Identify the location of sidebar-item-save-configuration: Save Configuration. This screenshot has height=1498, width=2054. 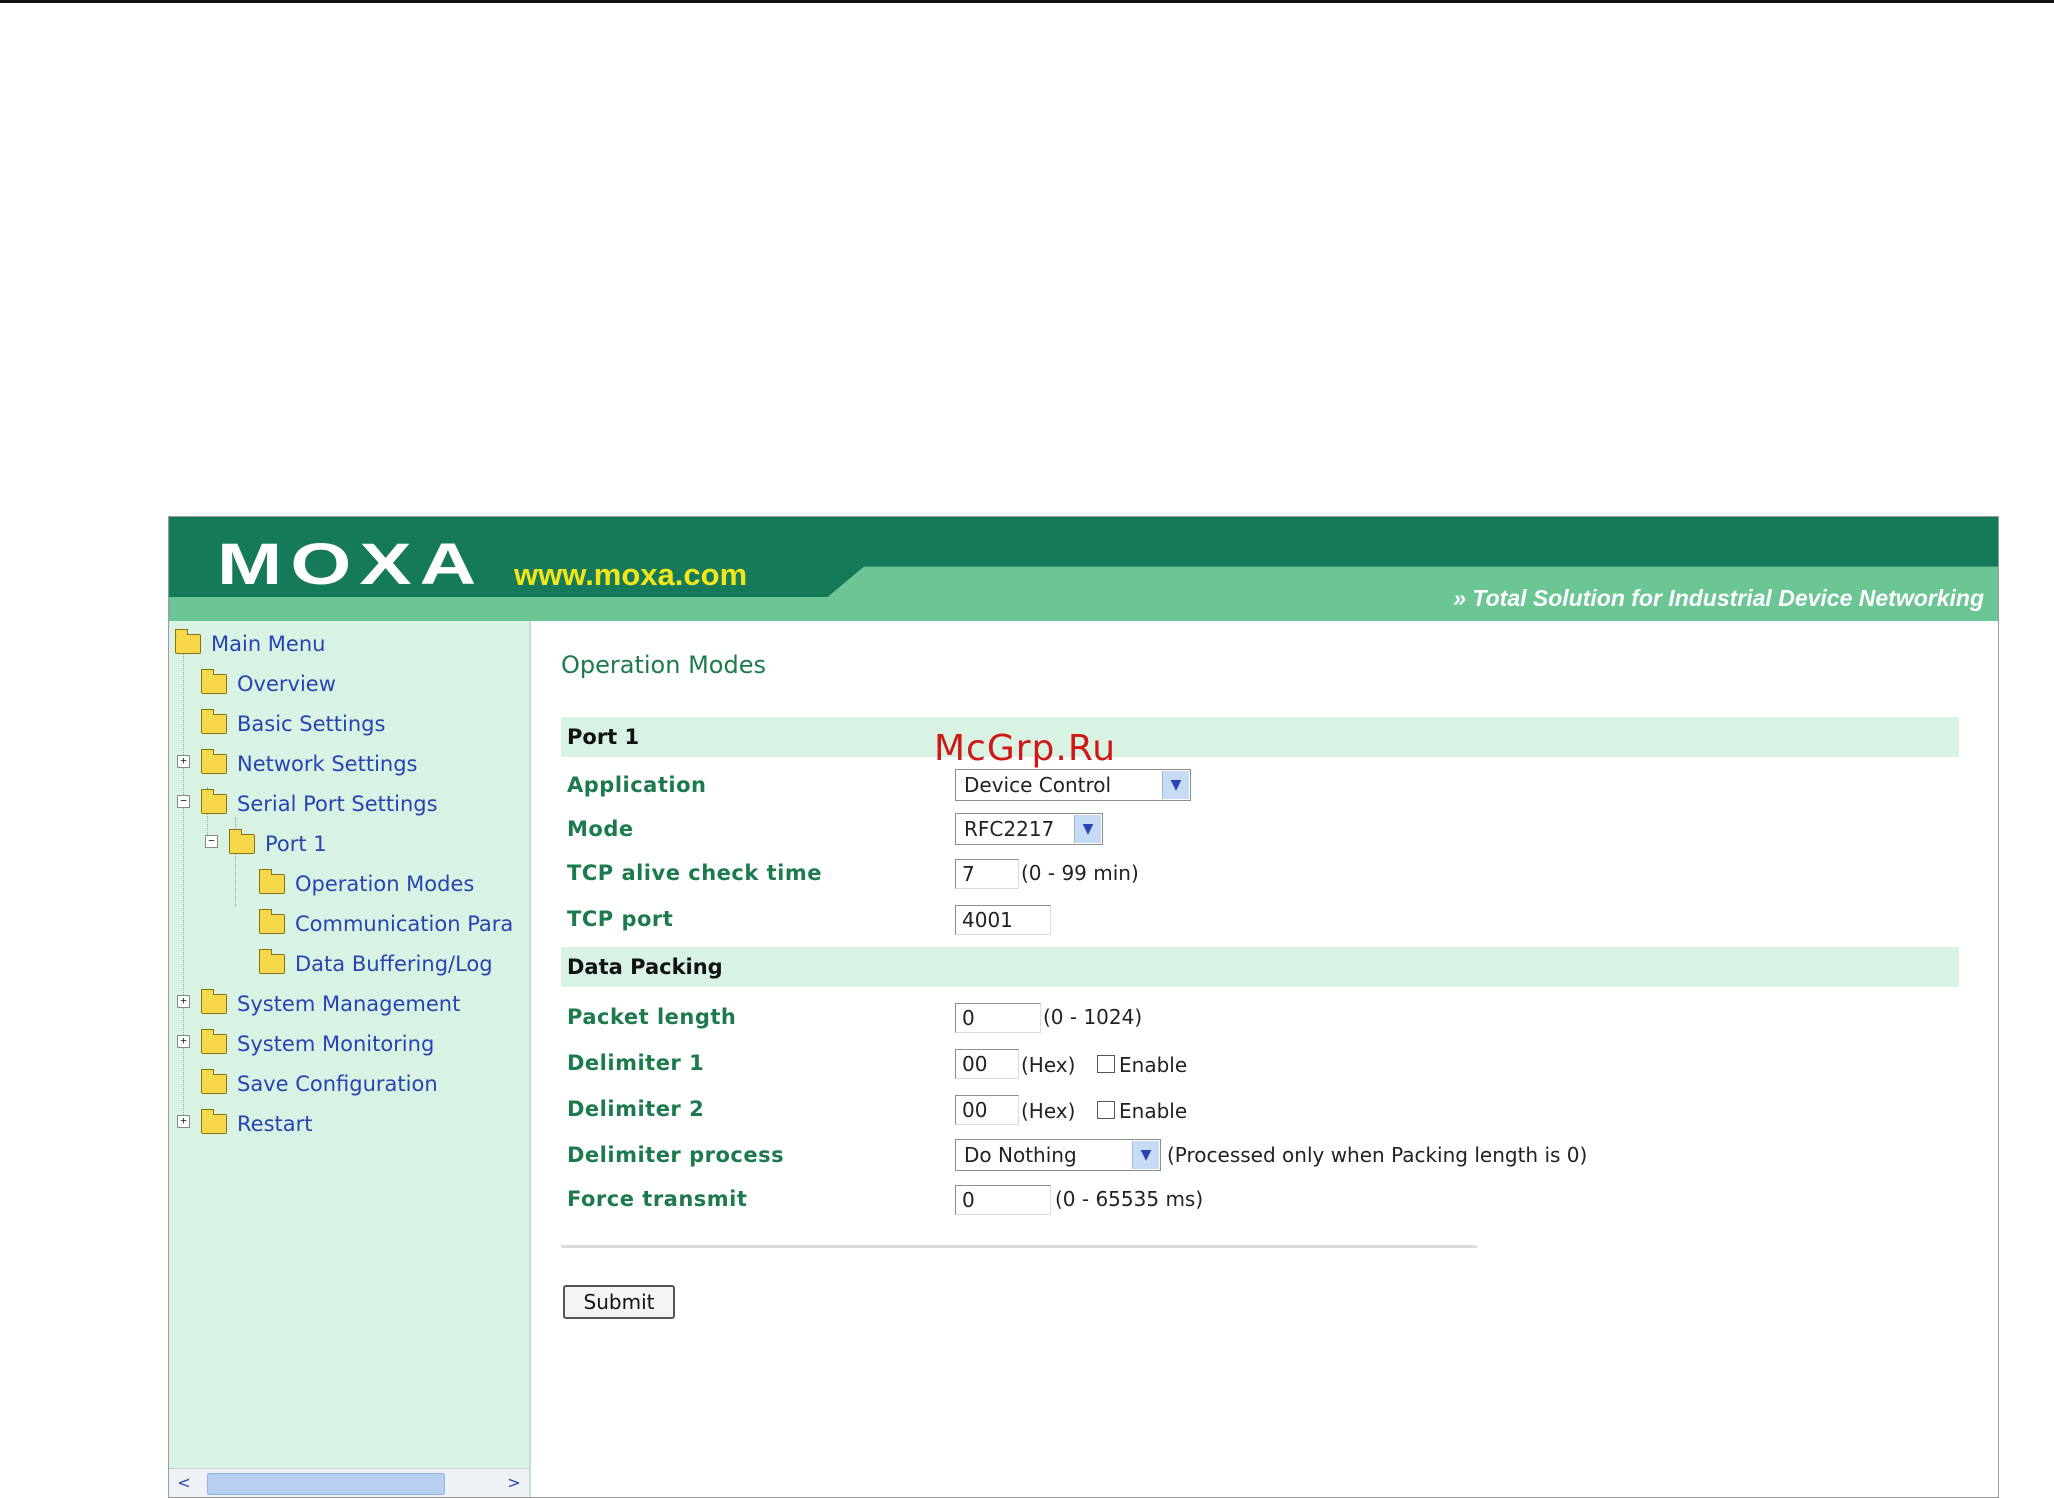
(319, 1084).